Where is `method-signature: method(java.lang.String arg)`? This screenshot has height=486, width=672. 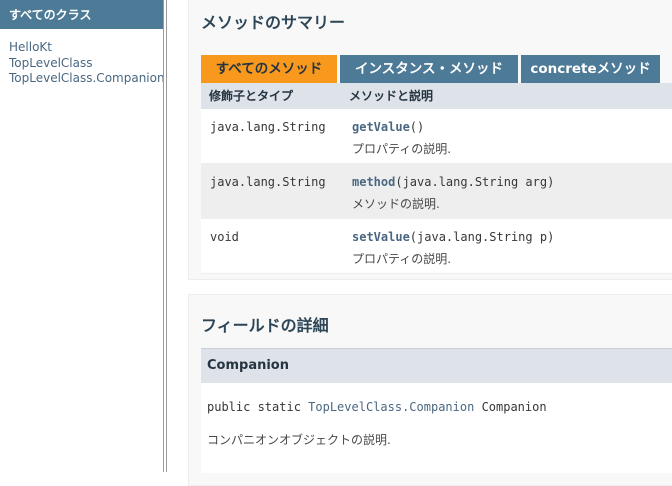 method-signature: method(java.lang.String arg) is located at coordinates (453, 182).